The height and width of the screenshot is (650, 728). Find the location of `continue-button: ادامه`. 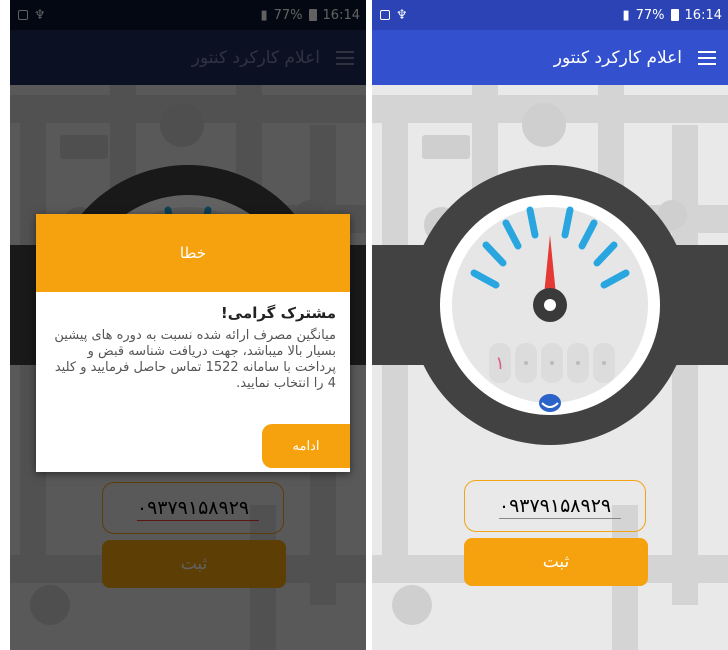

continue-button: ادامه is located at coordinates (306, 446).